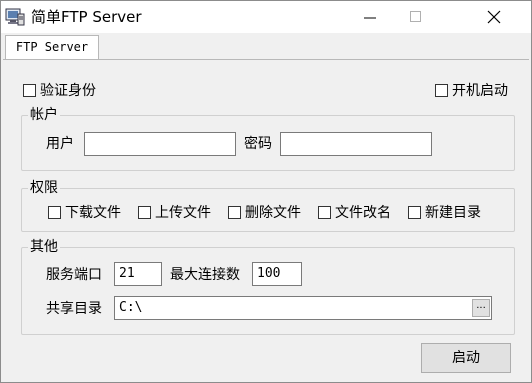 The image size is (532, 383). What do you see at coordinates (29, 90) in the screenshot?
I see `auth-checkbox` at bounding box center [29, 90].